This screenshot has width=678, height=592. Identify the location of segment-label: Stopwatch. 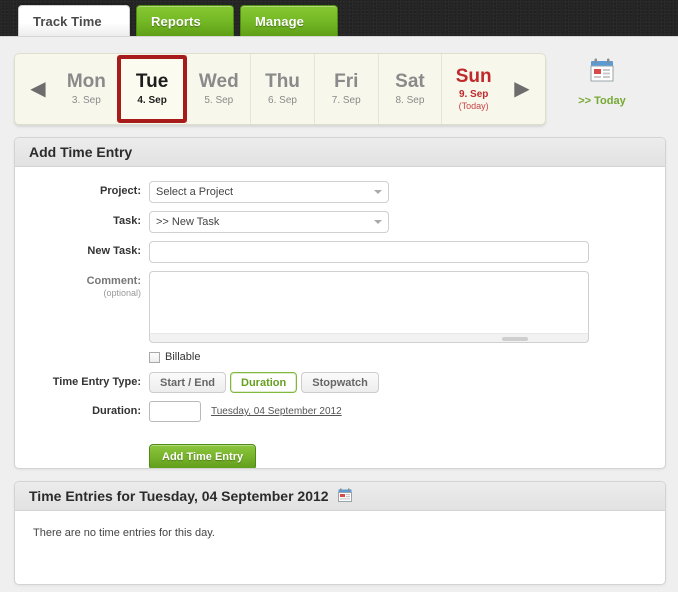
(340, 382).